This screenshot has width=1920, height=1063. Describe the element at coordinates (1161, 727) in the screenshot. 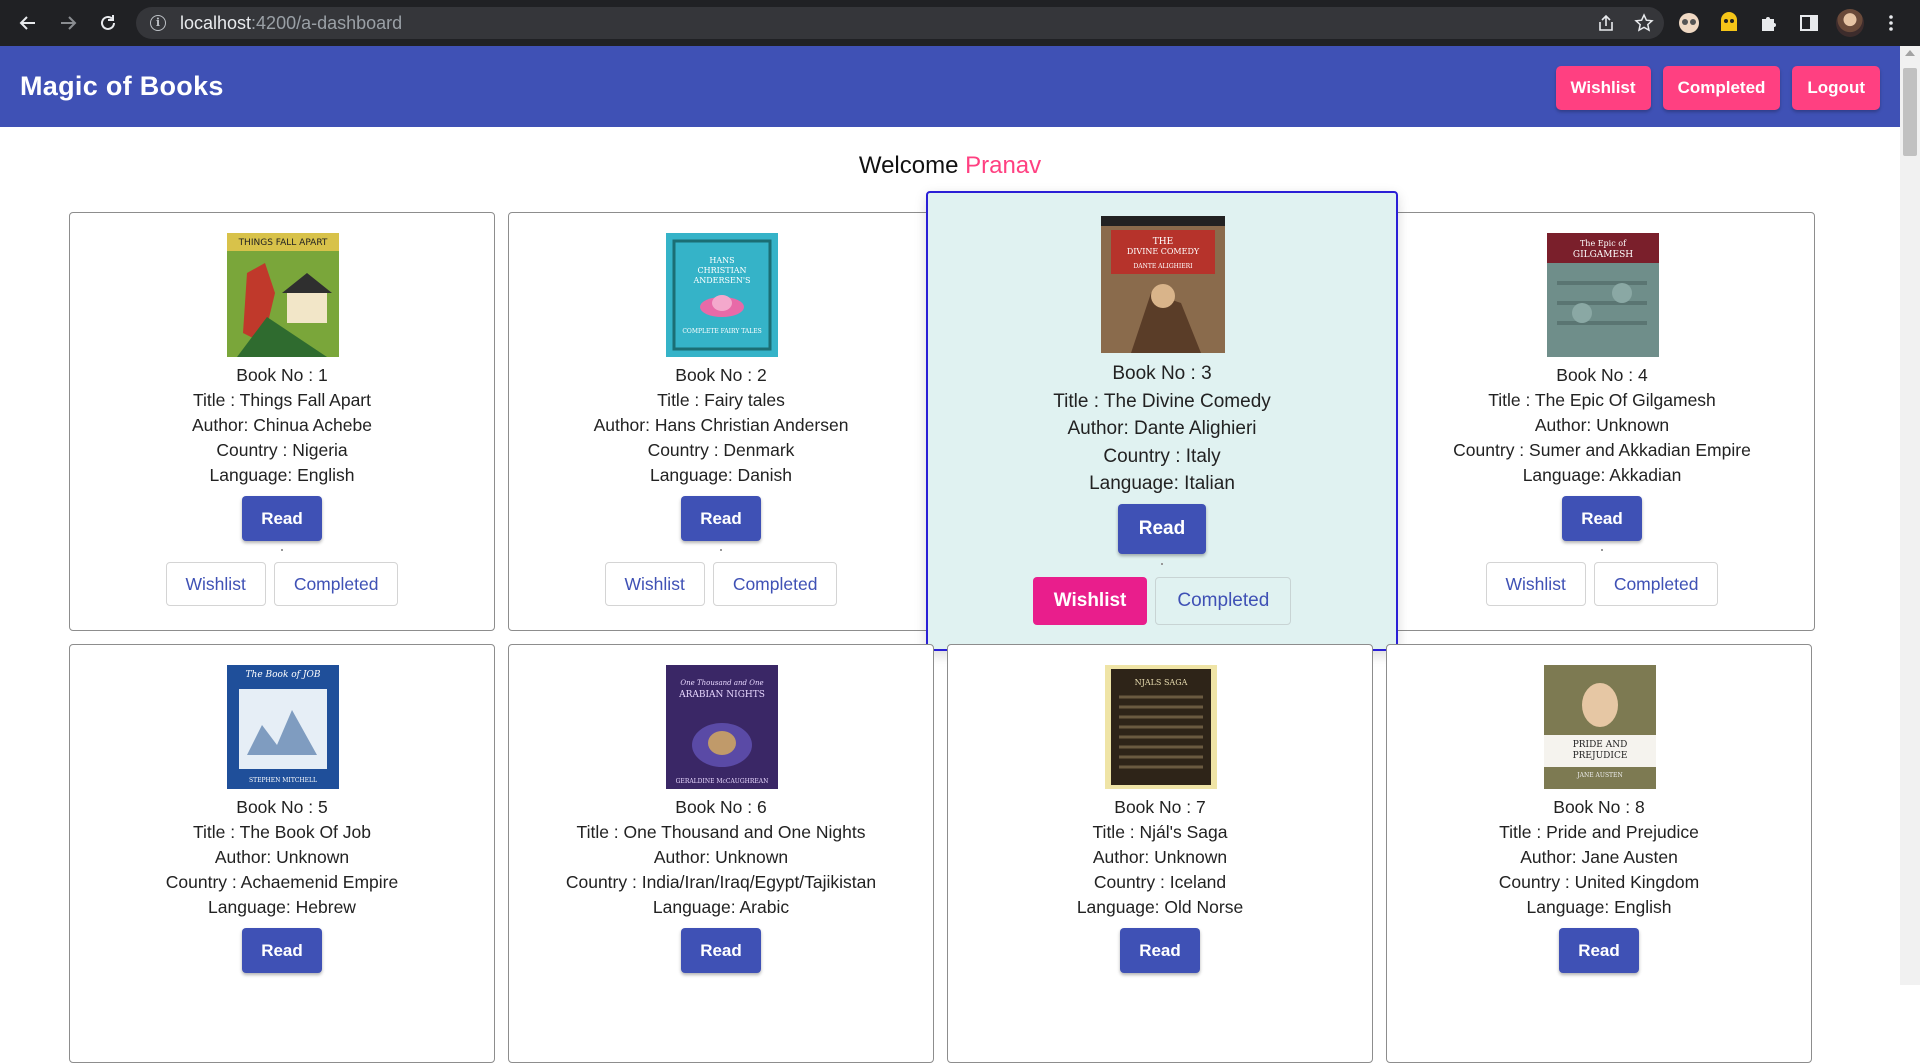

I see `book-cover-7: NJALS SAGA` at that location.